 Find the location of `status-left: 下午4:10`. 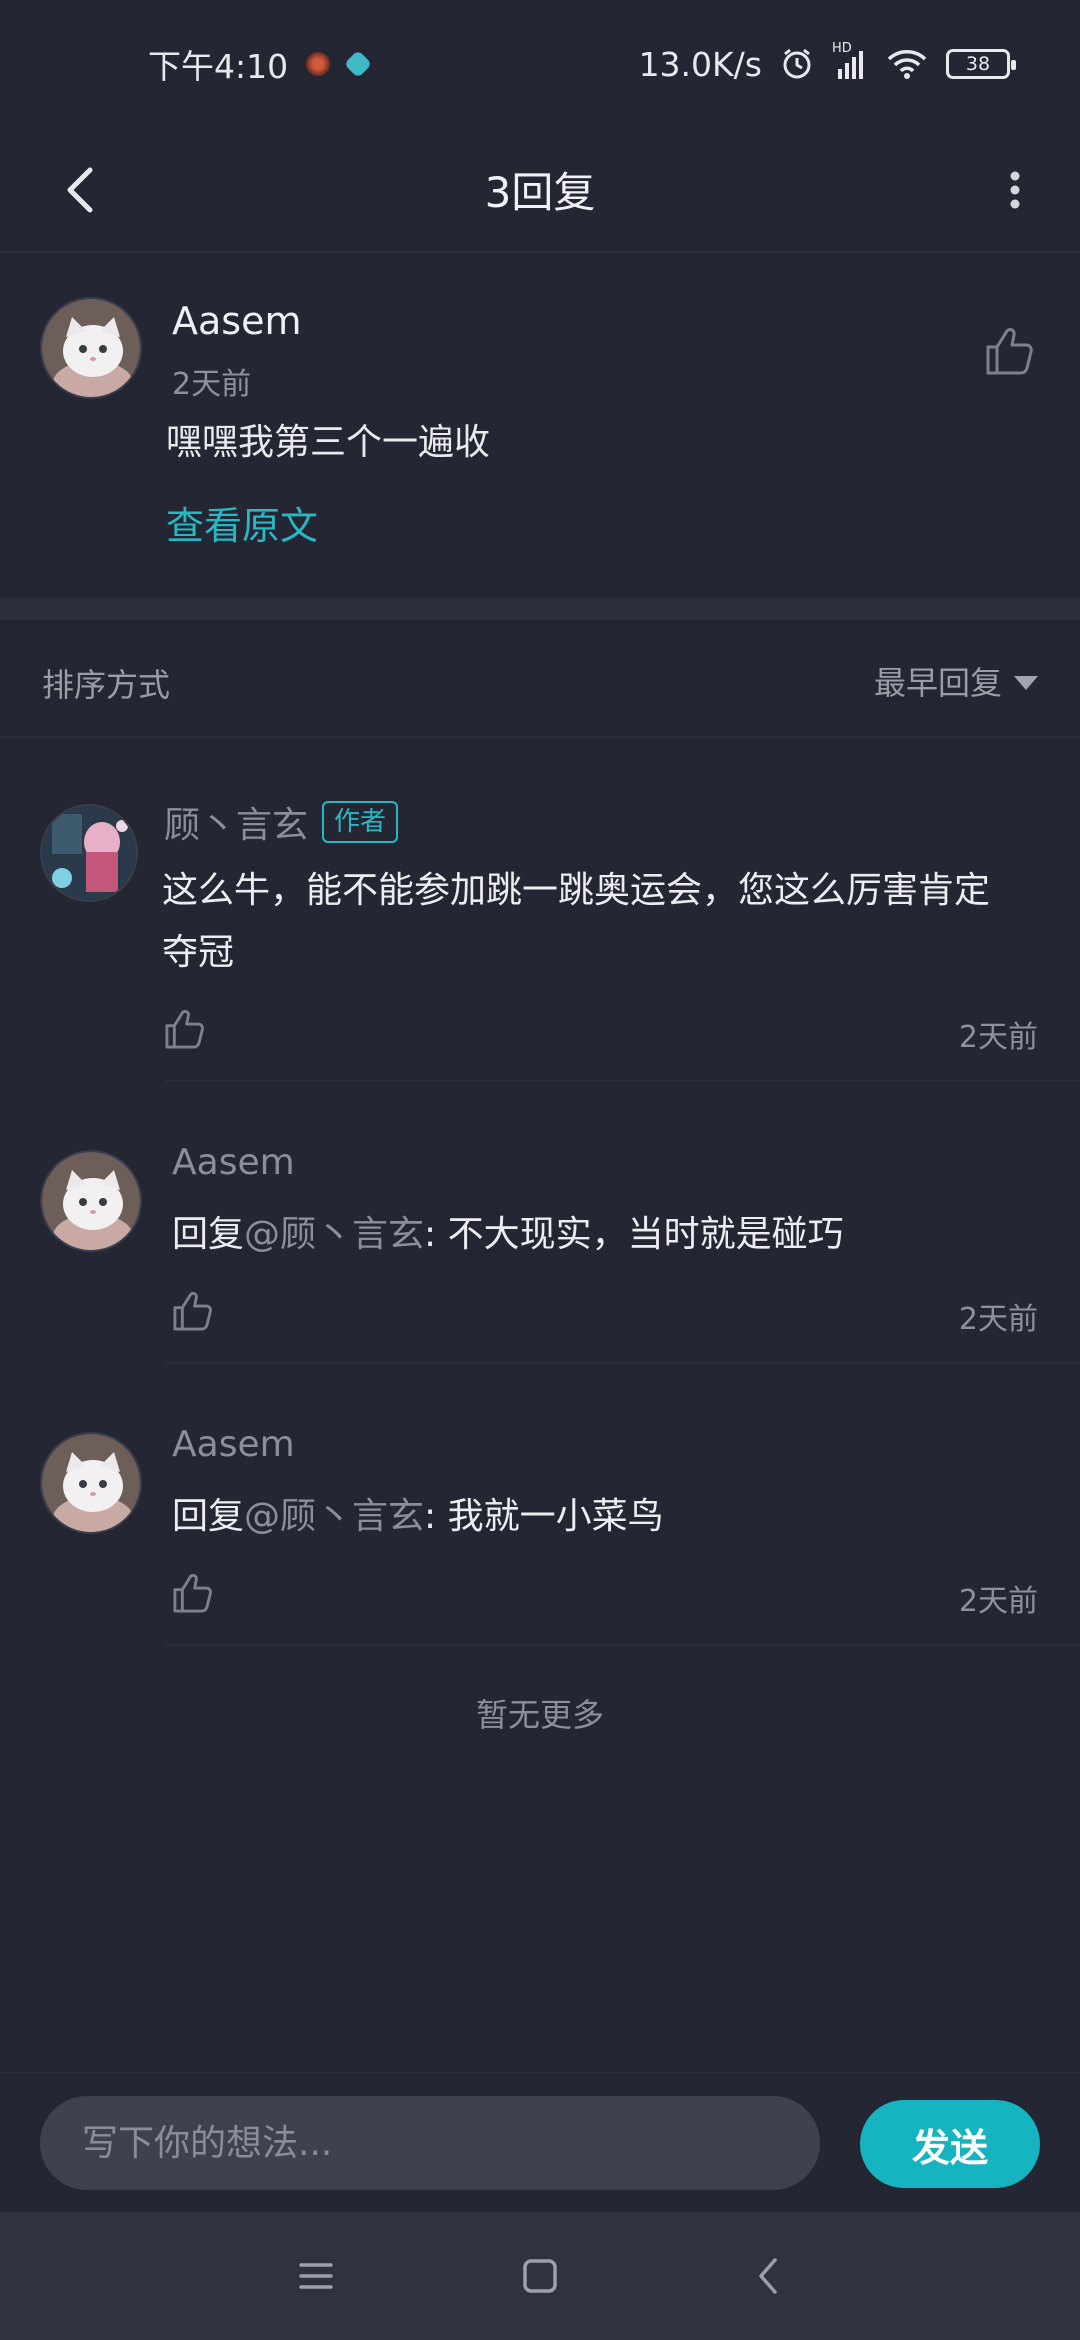

status-left: 下午4:10 is located at coordinates (260, 64).